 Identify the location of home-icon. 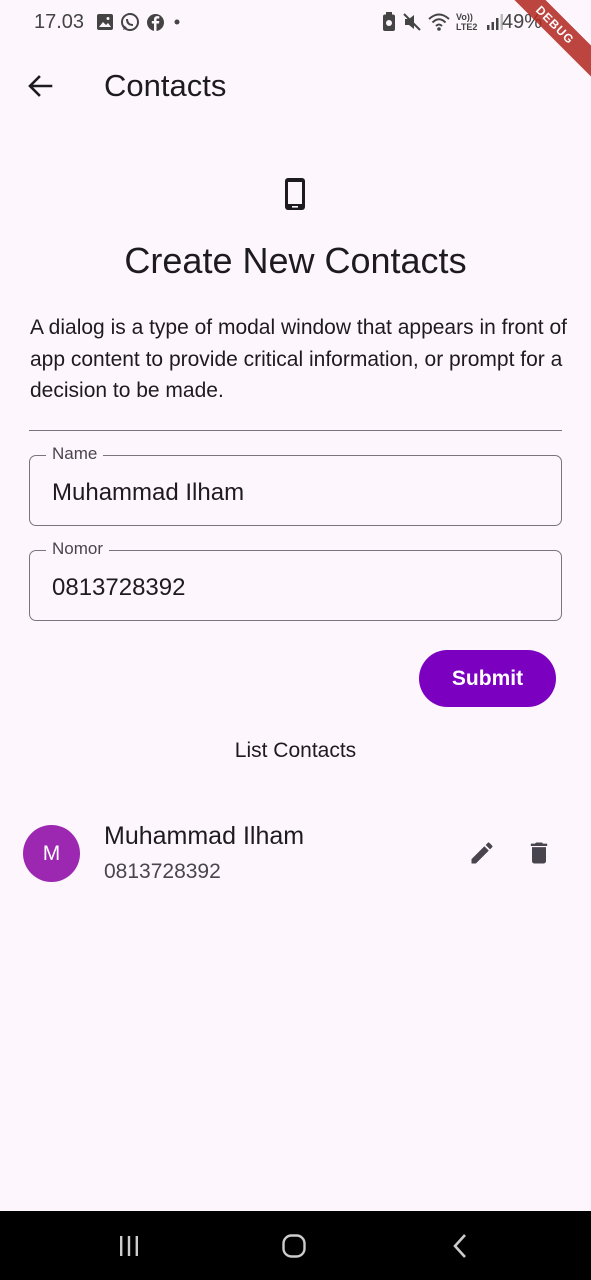
(294, 1246).